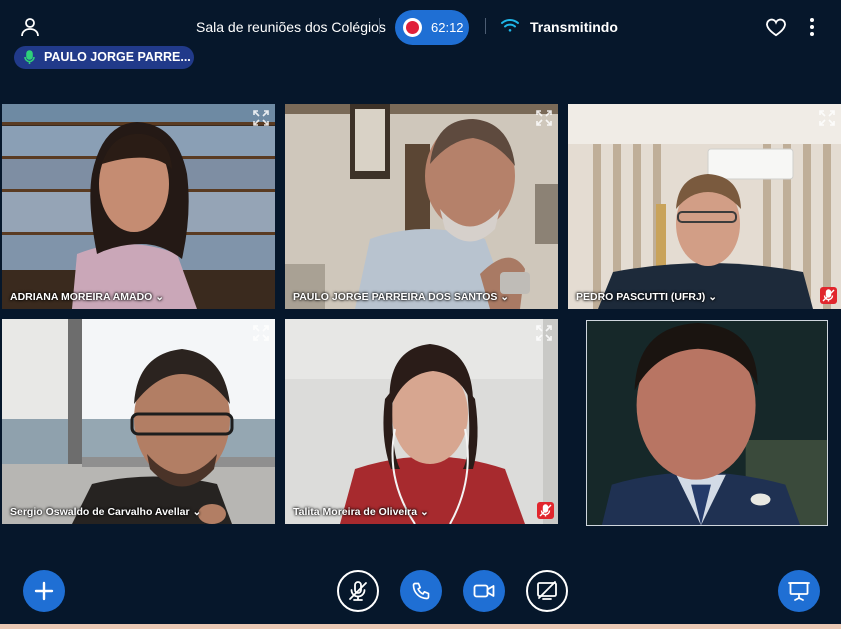 This screenshot has width=841, height=629. I want to click on screen-share-off-icon, so click(547, 590).